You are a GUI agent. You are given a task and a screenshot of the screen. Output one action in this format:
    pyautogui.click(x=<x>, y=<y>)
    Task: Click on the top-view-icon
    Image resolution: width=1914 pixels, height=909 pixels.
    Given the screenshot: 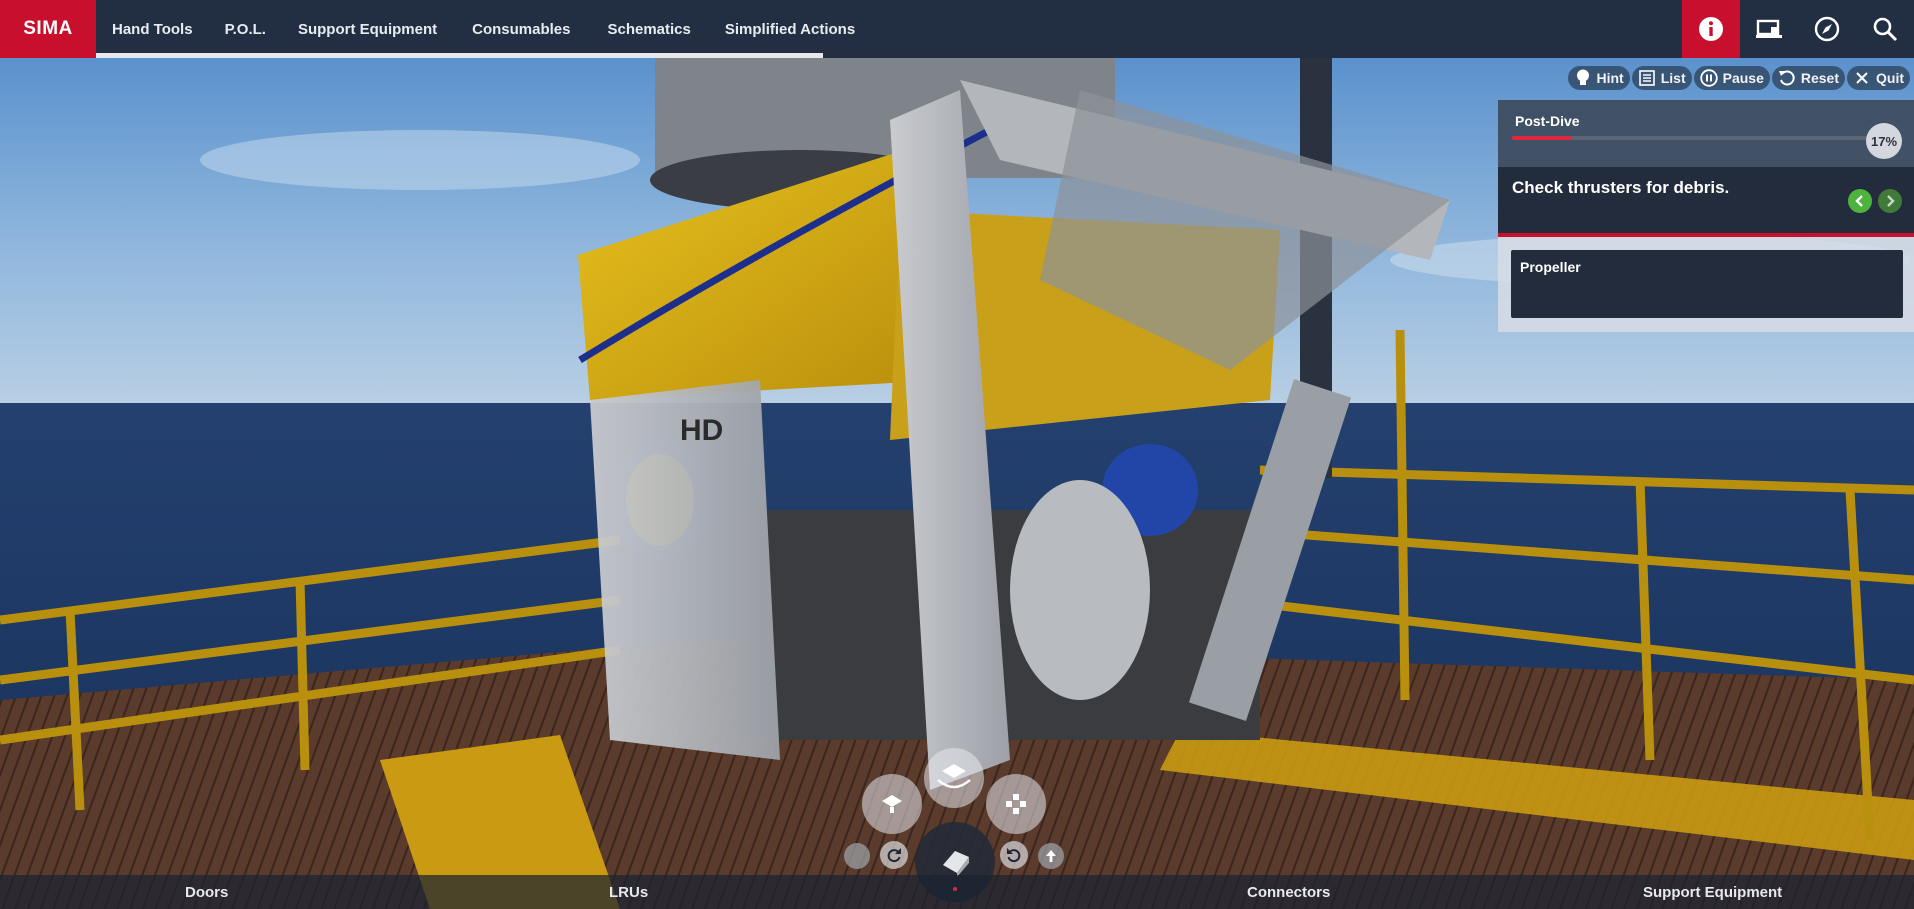 What is the action you would take?
    pyautogui.click(x=892, y=804)
    